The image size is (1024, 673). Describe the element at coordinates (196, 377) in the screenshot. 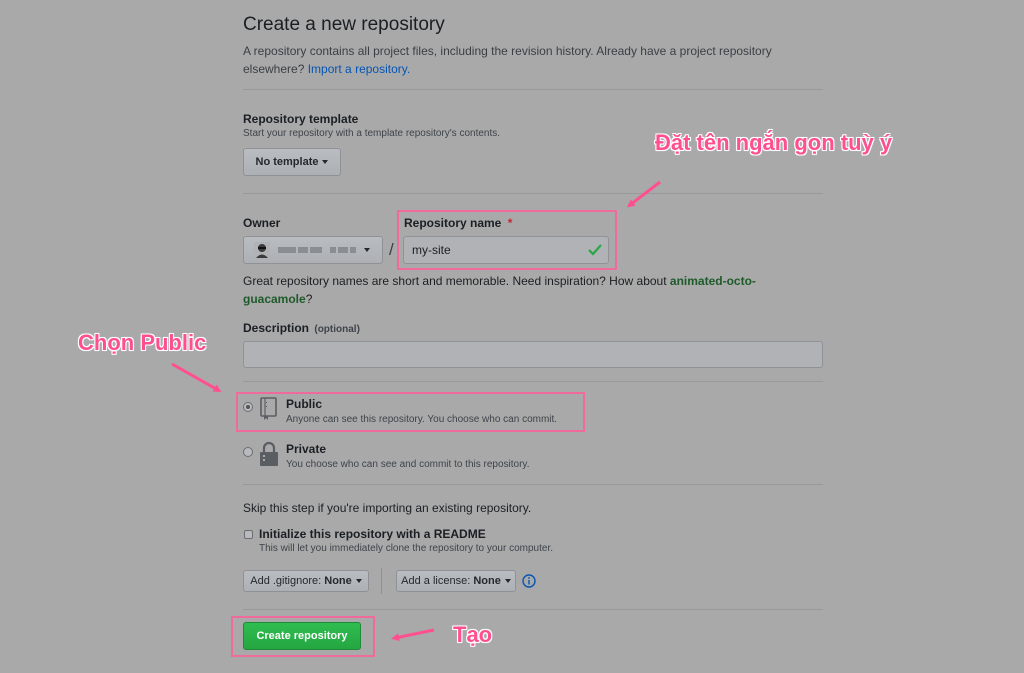

I see `arrow-to-public` at that location.